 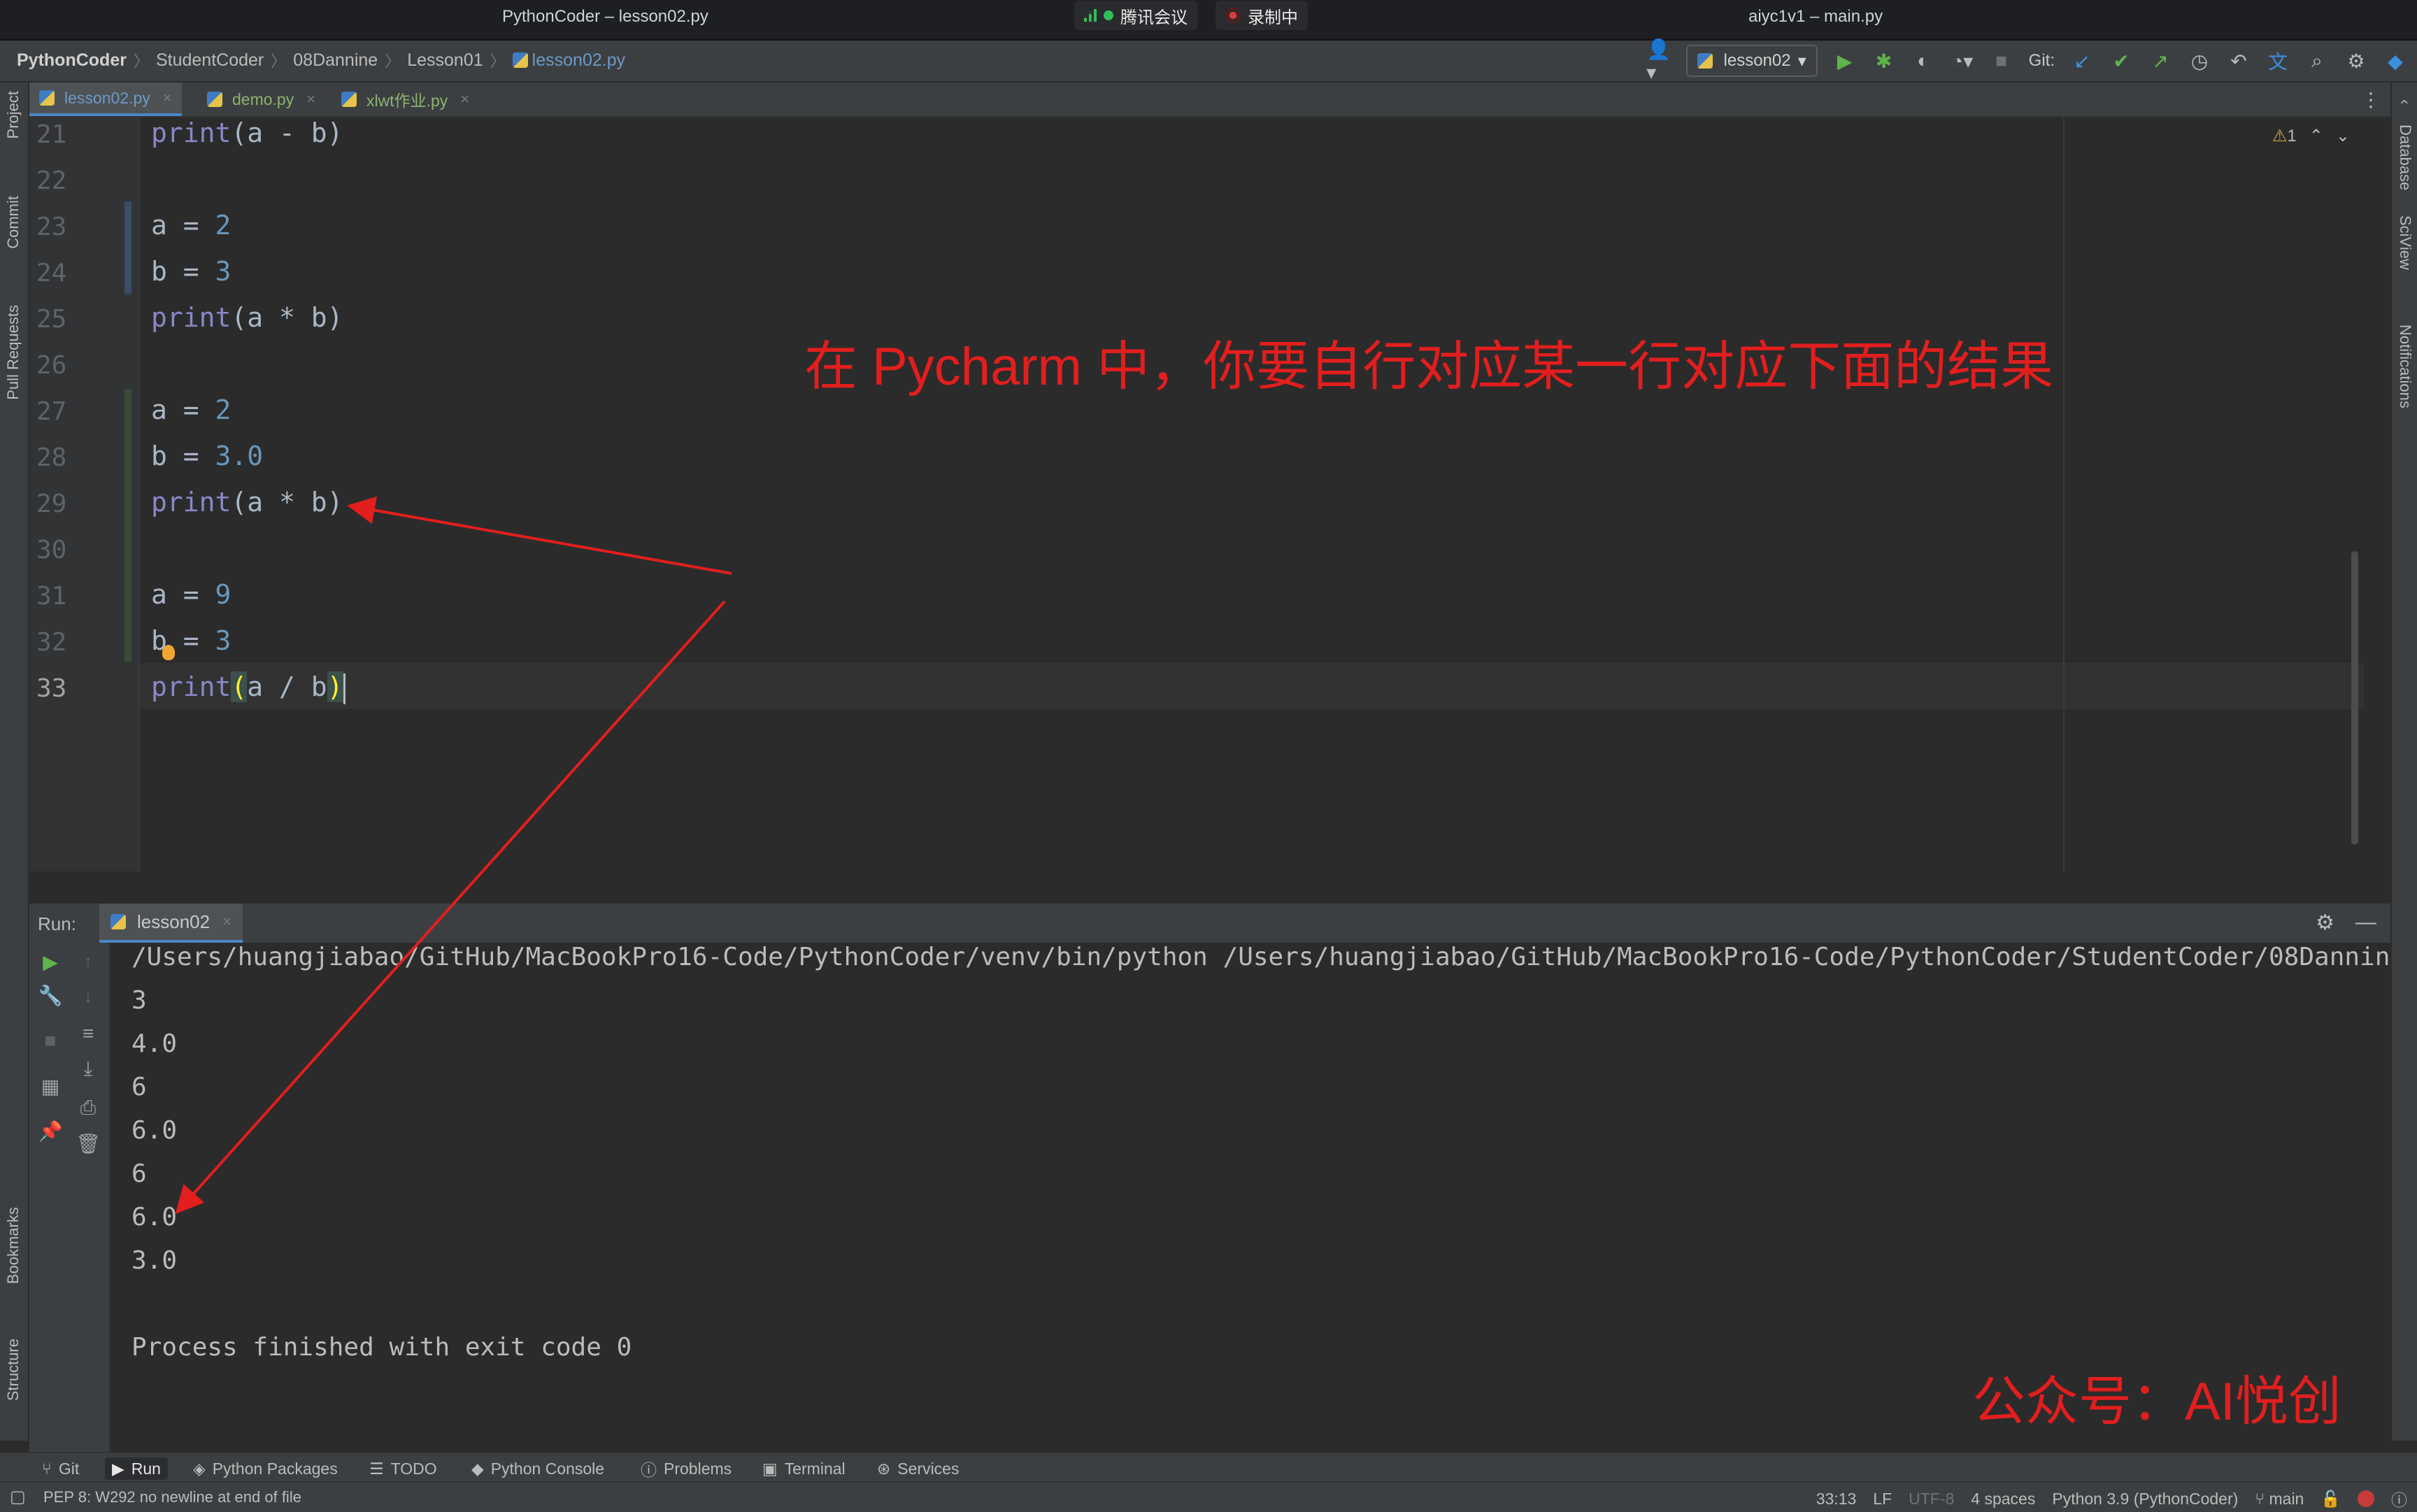 What do you see at coordinates (539, 535) in the screenshot?
I see `arrow-to-code-line` at bounding box center [539, 535].